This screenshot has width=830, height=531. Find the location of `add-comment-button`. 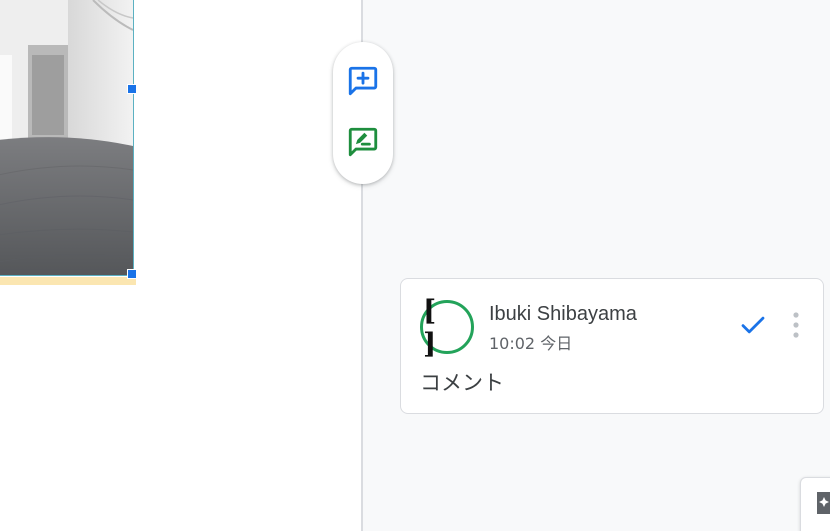

add-comment-button is located at coordinates (363, 83).